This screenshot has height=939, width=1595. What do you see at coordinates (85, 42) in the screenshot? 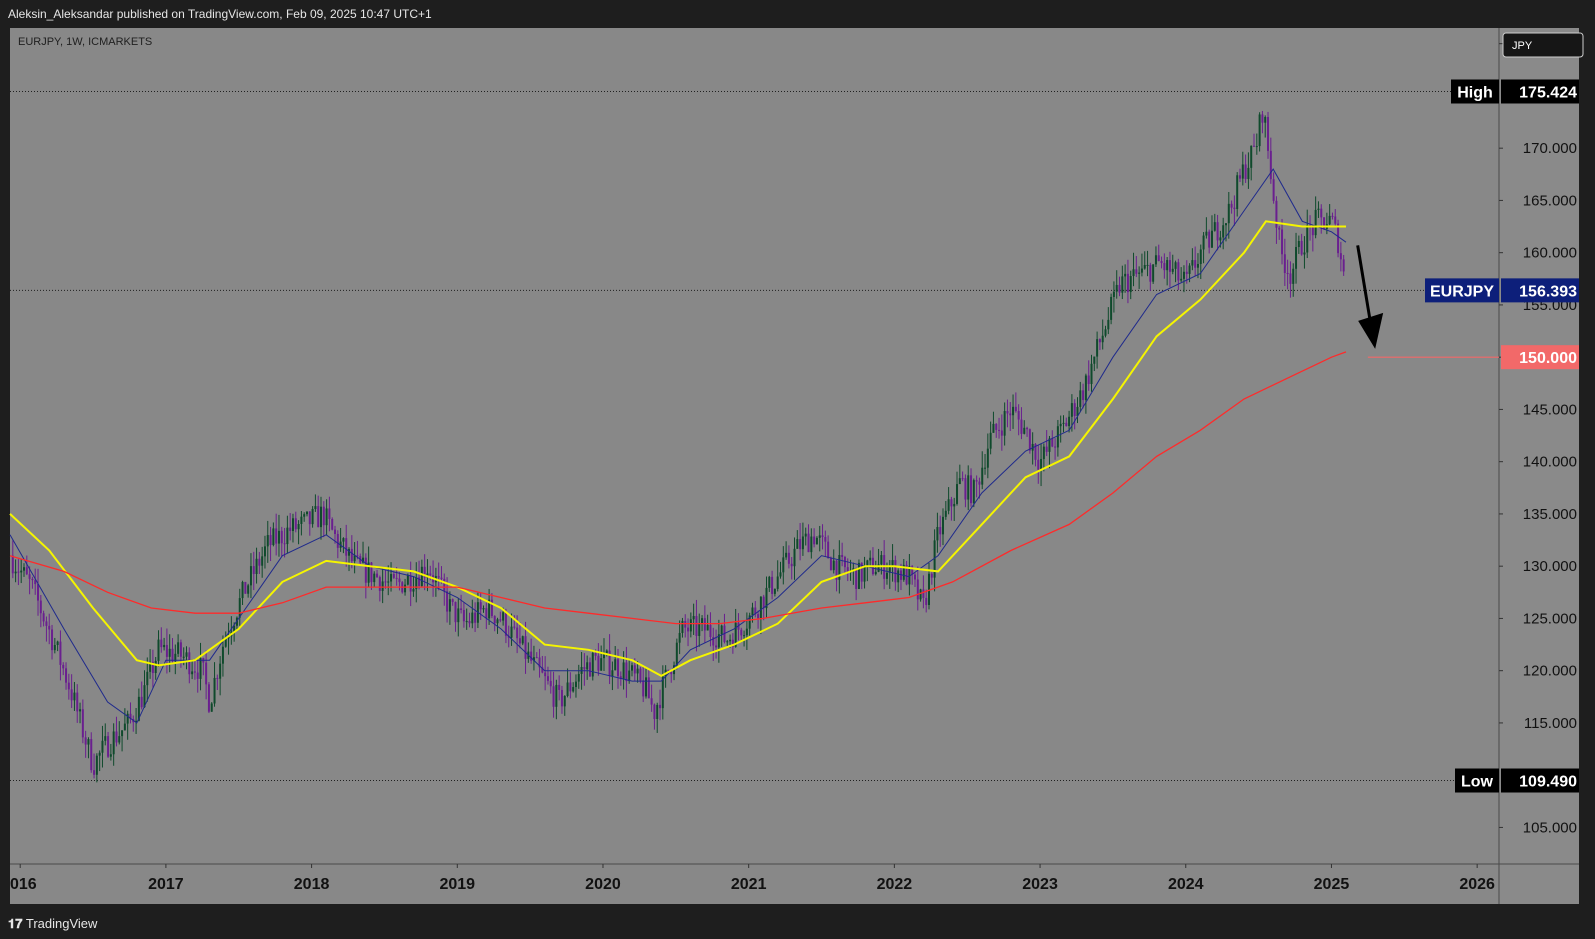
I see `symbol-label: EURJPY, 1W, ICMARKETS` at bounding box center [85, 42].